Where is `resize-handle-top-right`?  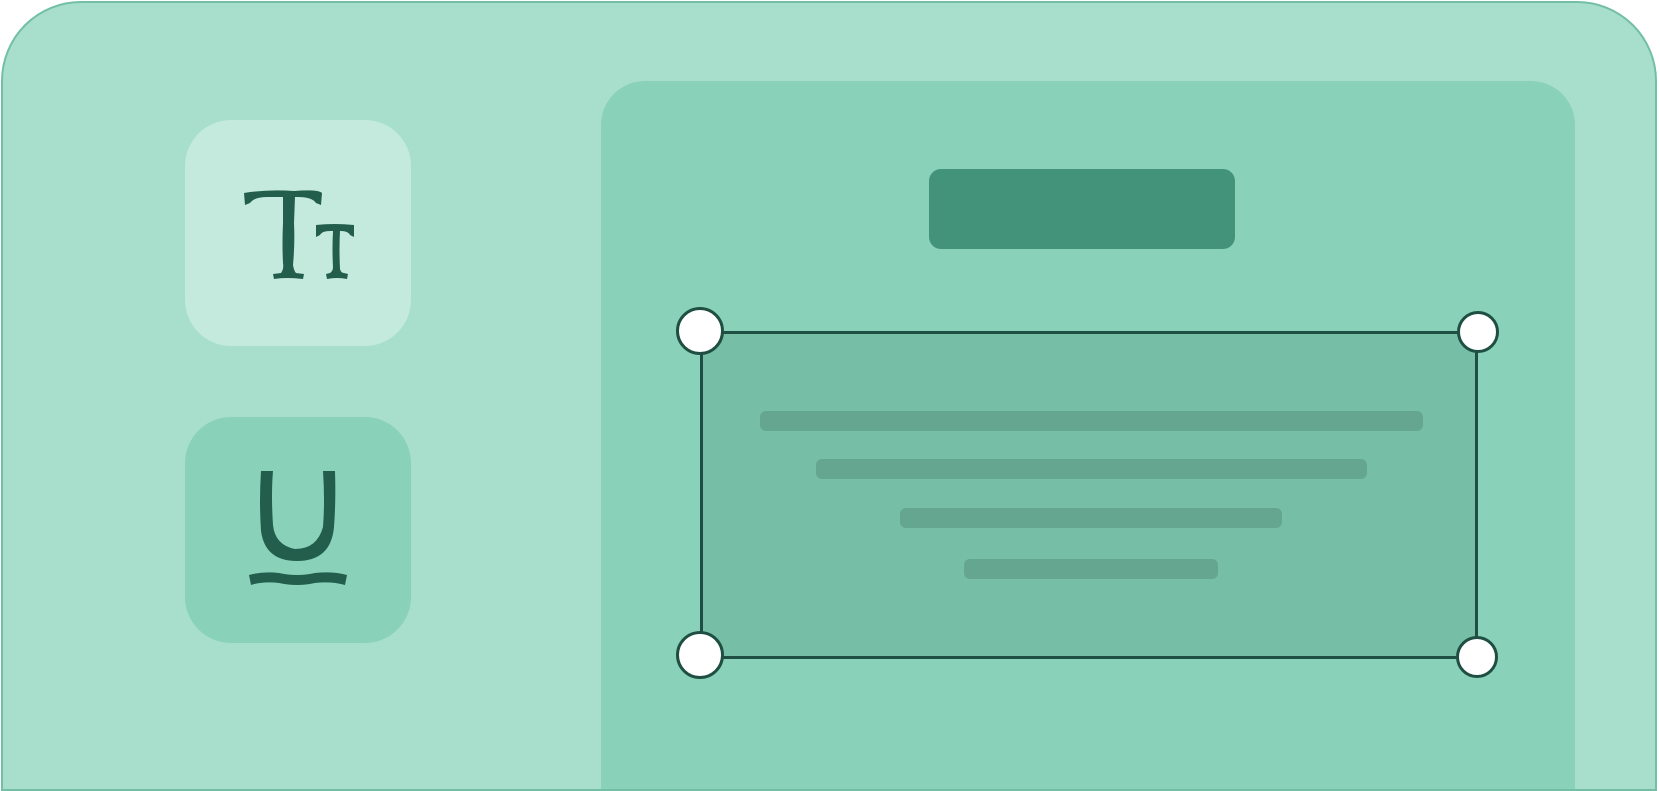 resize-handle-top-right is located at coordinates (1478, 332).